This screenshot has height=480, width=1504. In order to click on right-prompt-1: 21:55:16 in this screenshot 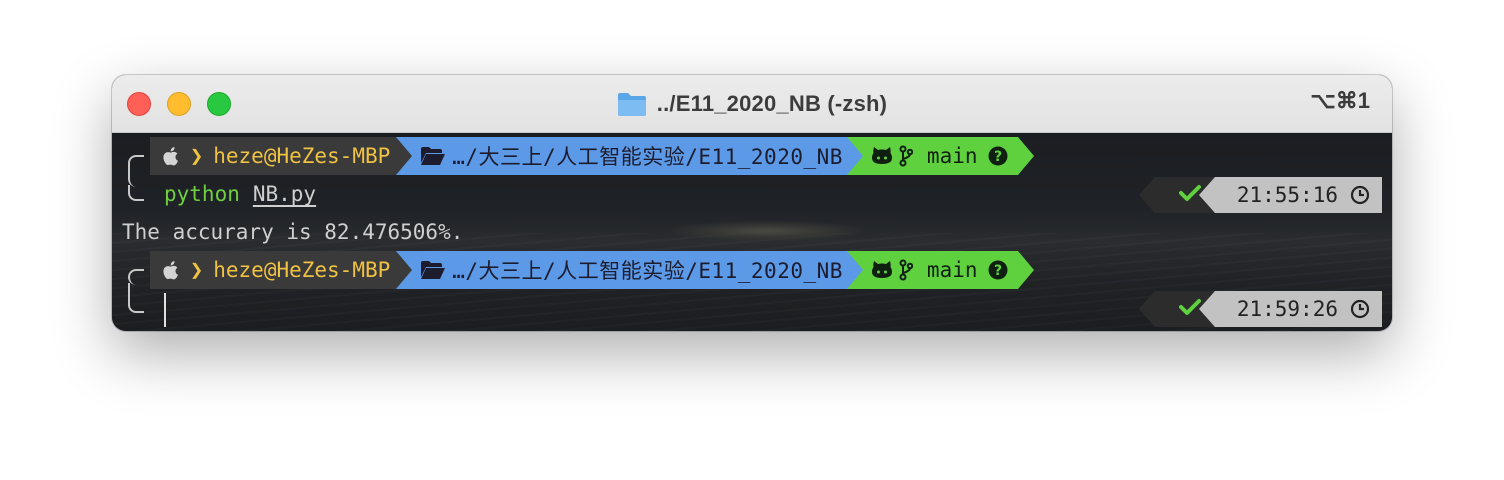, I will do `click(1260, 195)`.